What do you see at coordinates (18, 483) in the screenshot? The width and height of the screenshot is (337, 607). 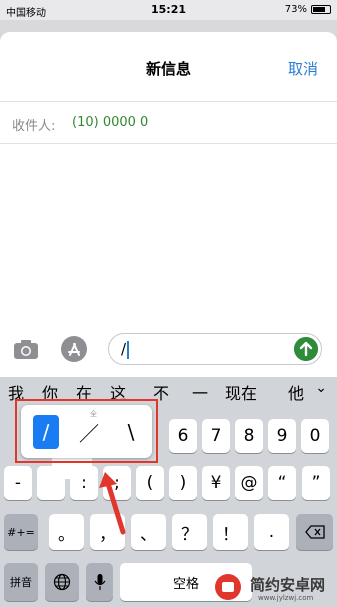 I see `key-symbol: -` at bounding box center [18, 483].